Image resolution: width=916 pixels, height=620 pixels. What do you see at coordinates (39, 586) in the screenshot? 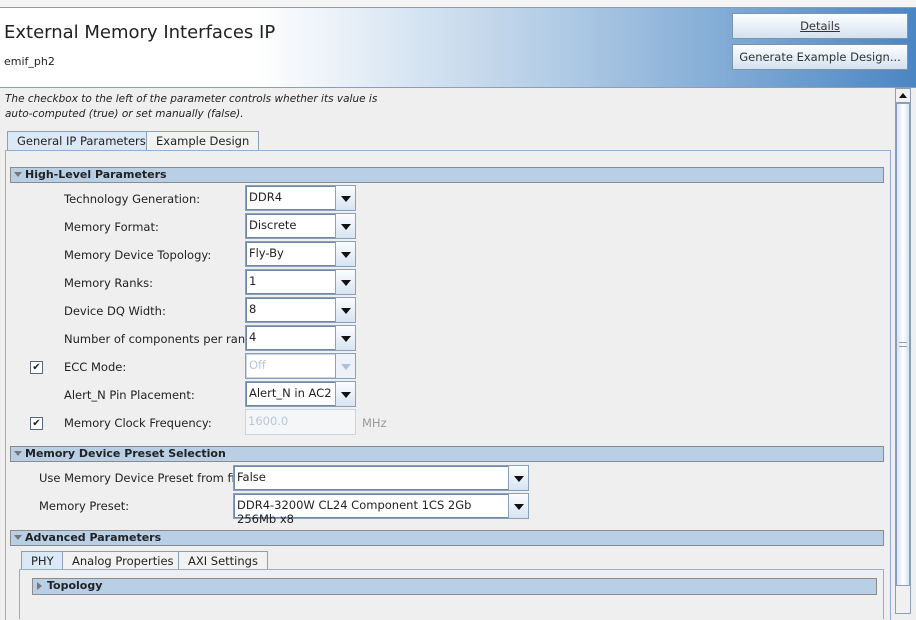
I see `expand-triangle-icon` at bounding box center [39, 586].